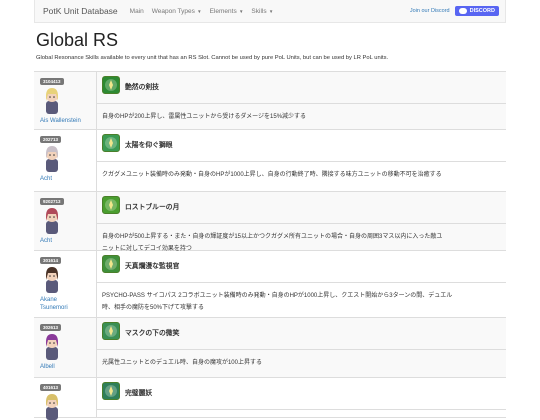 This screenshot has width=540, height=420. I want to click on skill-name: ロストブルーの月, so click(152, 207).